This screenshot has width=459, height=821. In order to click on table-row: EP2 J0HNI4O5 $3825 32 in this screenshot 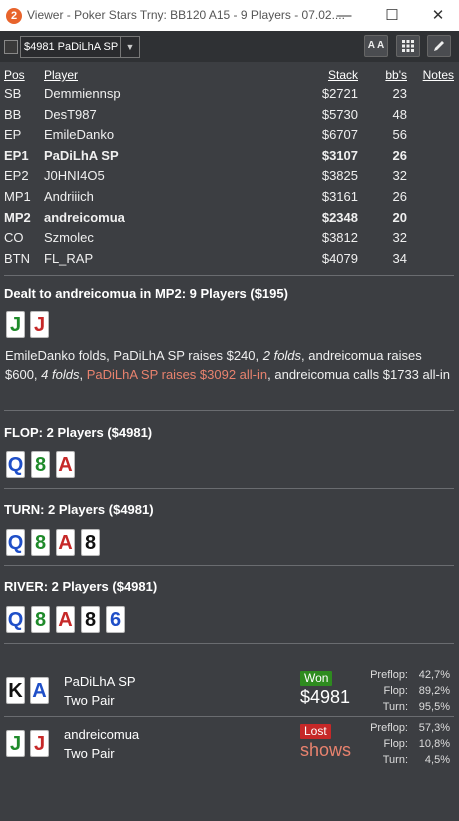, I will do `click(229, 178)`.